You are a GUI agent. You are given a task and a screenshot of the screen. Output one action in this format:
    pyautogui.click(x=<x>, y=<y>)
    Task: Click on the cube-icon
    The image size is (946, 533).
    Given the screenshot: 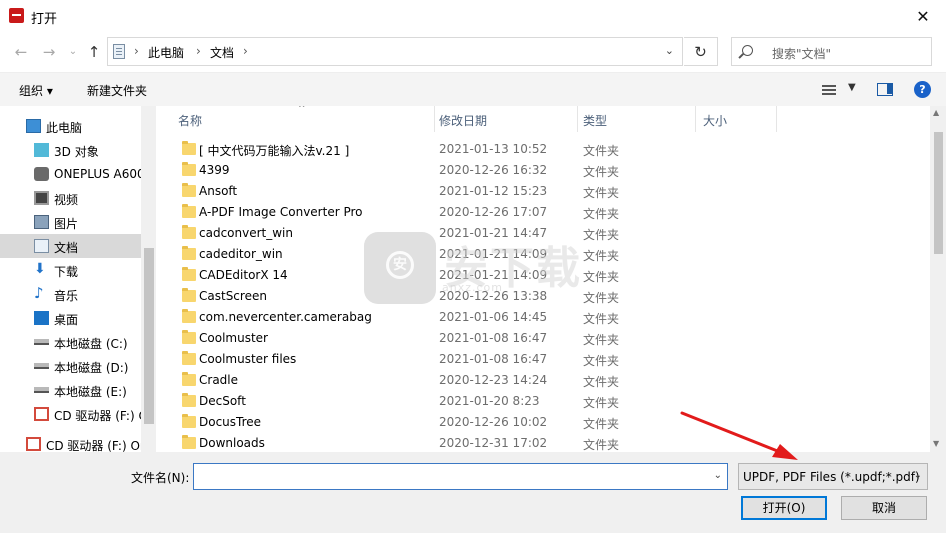 What is the action you would take?
    pyautogui.click(x=41, y=150)
    